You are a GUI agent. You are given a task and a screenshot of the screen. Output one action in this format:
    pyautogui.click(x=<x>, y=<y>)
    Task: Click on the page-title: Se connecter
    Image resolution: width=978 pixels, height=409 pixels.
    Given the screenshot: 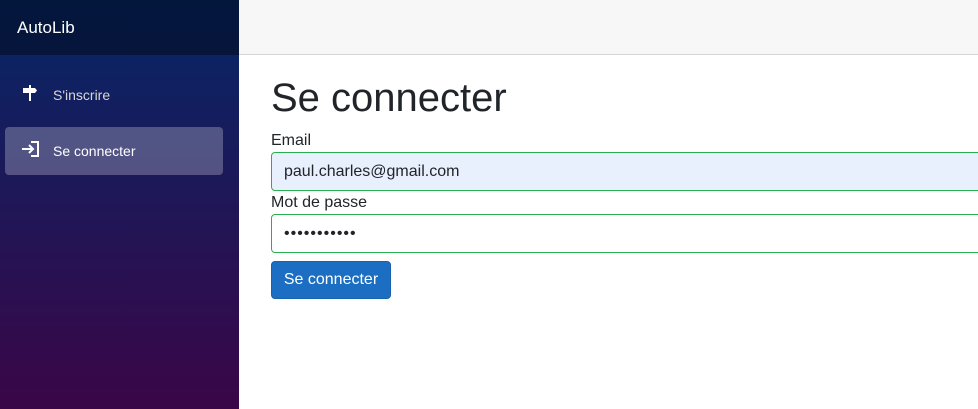 What is the action you would take?
    pyautogui.click(x=389, y=98)
    